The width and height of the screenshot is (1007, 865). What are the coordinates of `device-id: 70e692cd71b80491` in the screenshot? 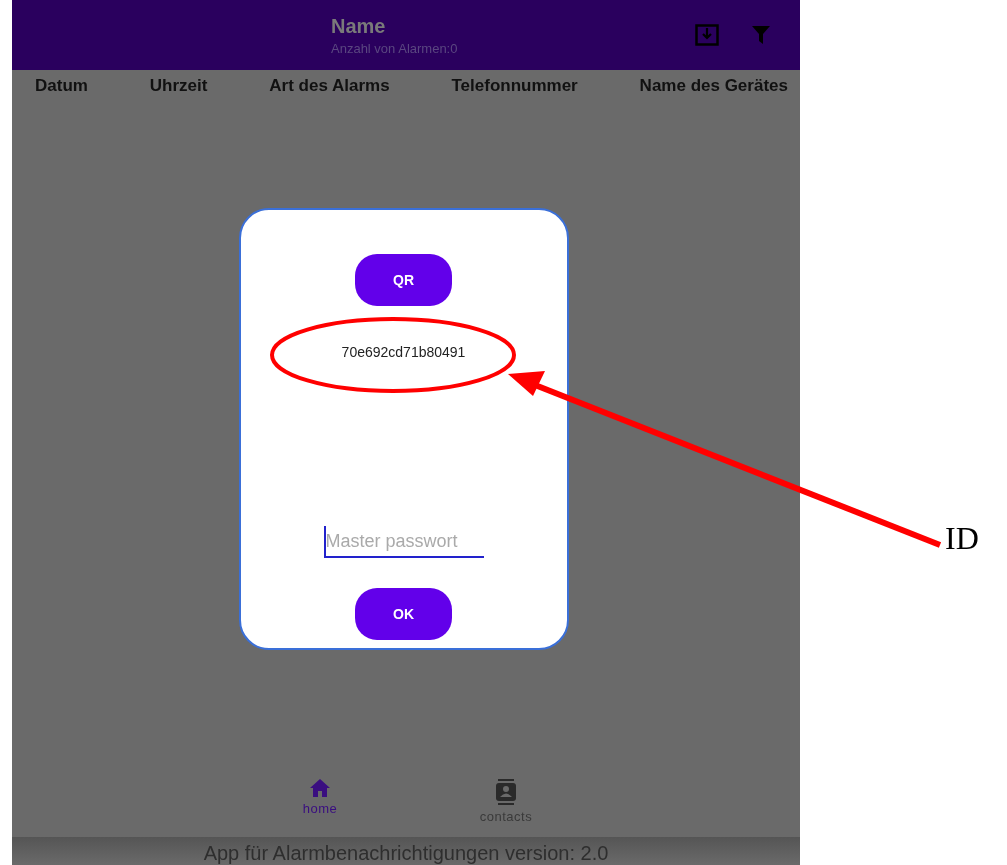 It's located at (403, 352).